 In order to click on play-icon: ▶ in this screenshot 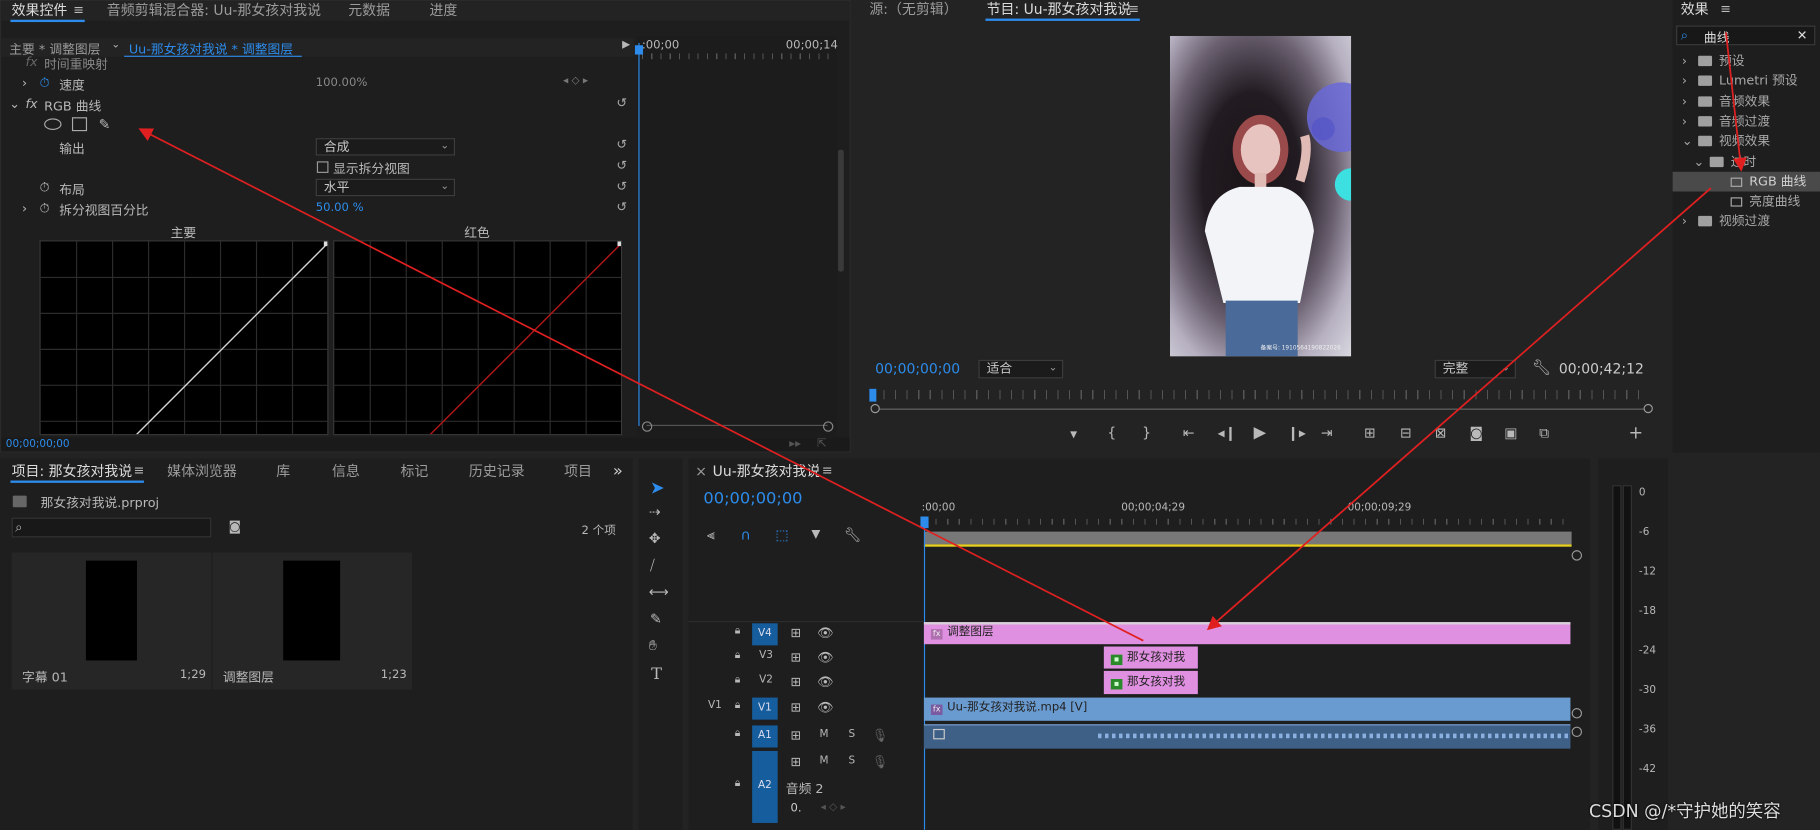, I will do `click(1260, 433)`.